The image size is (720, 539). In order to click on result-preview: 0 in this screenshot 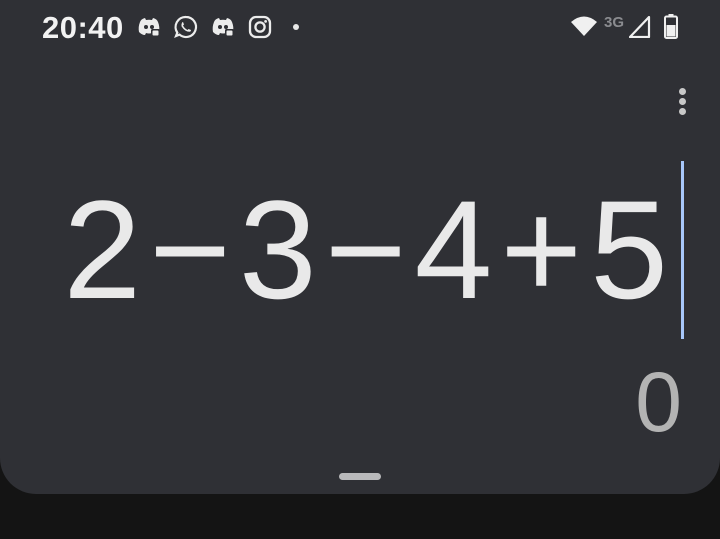, I will do `click(658, 402)`.